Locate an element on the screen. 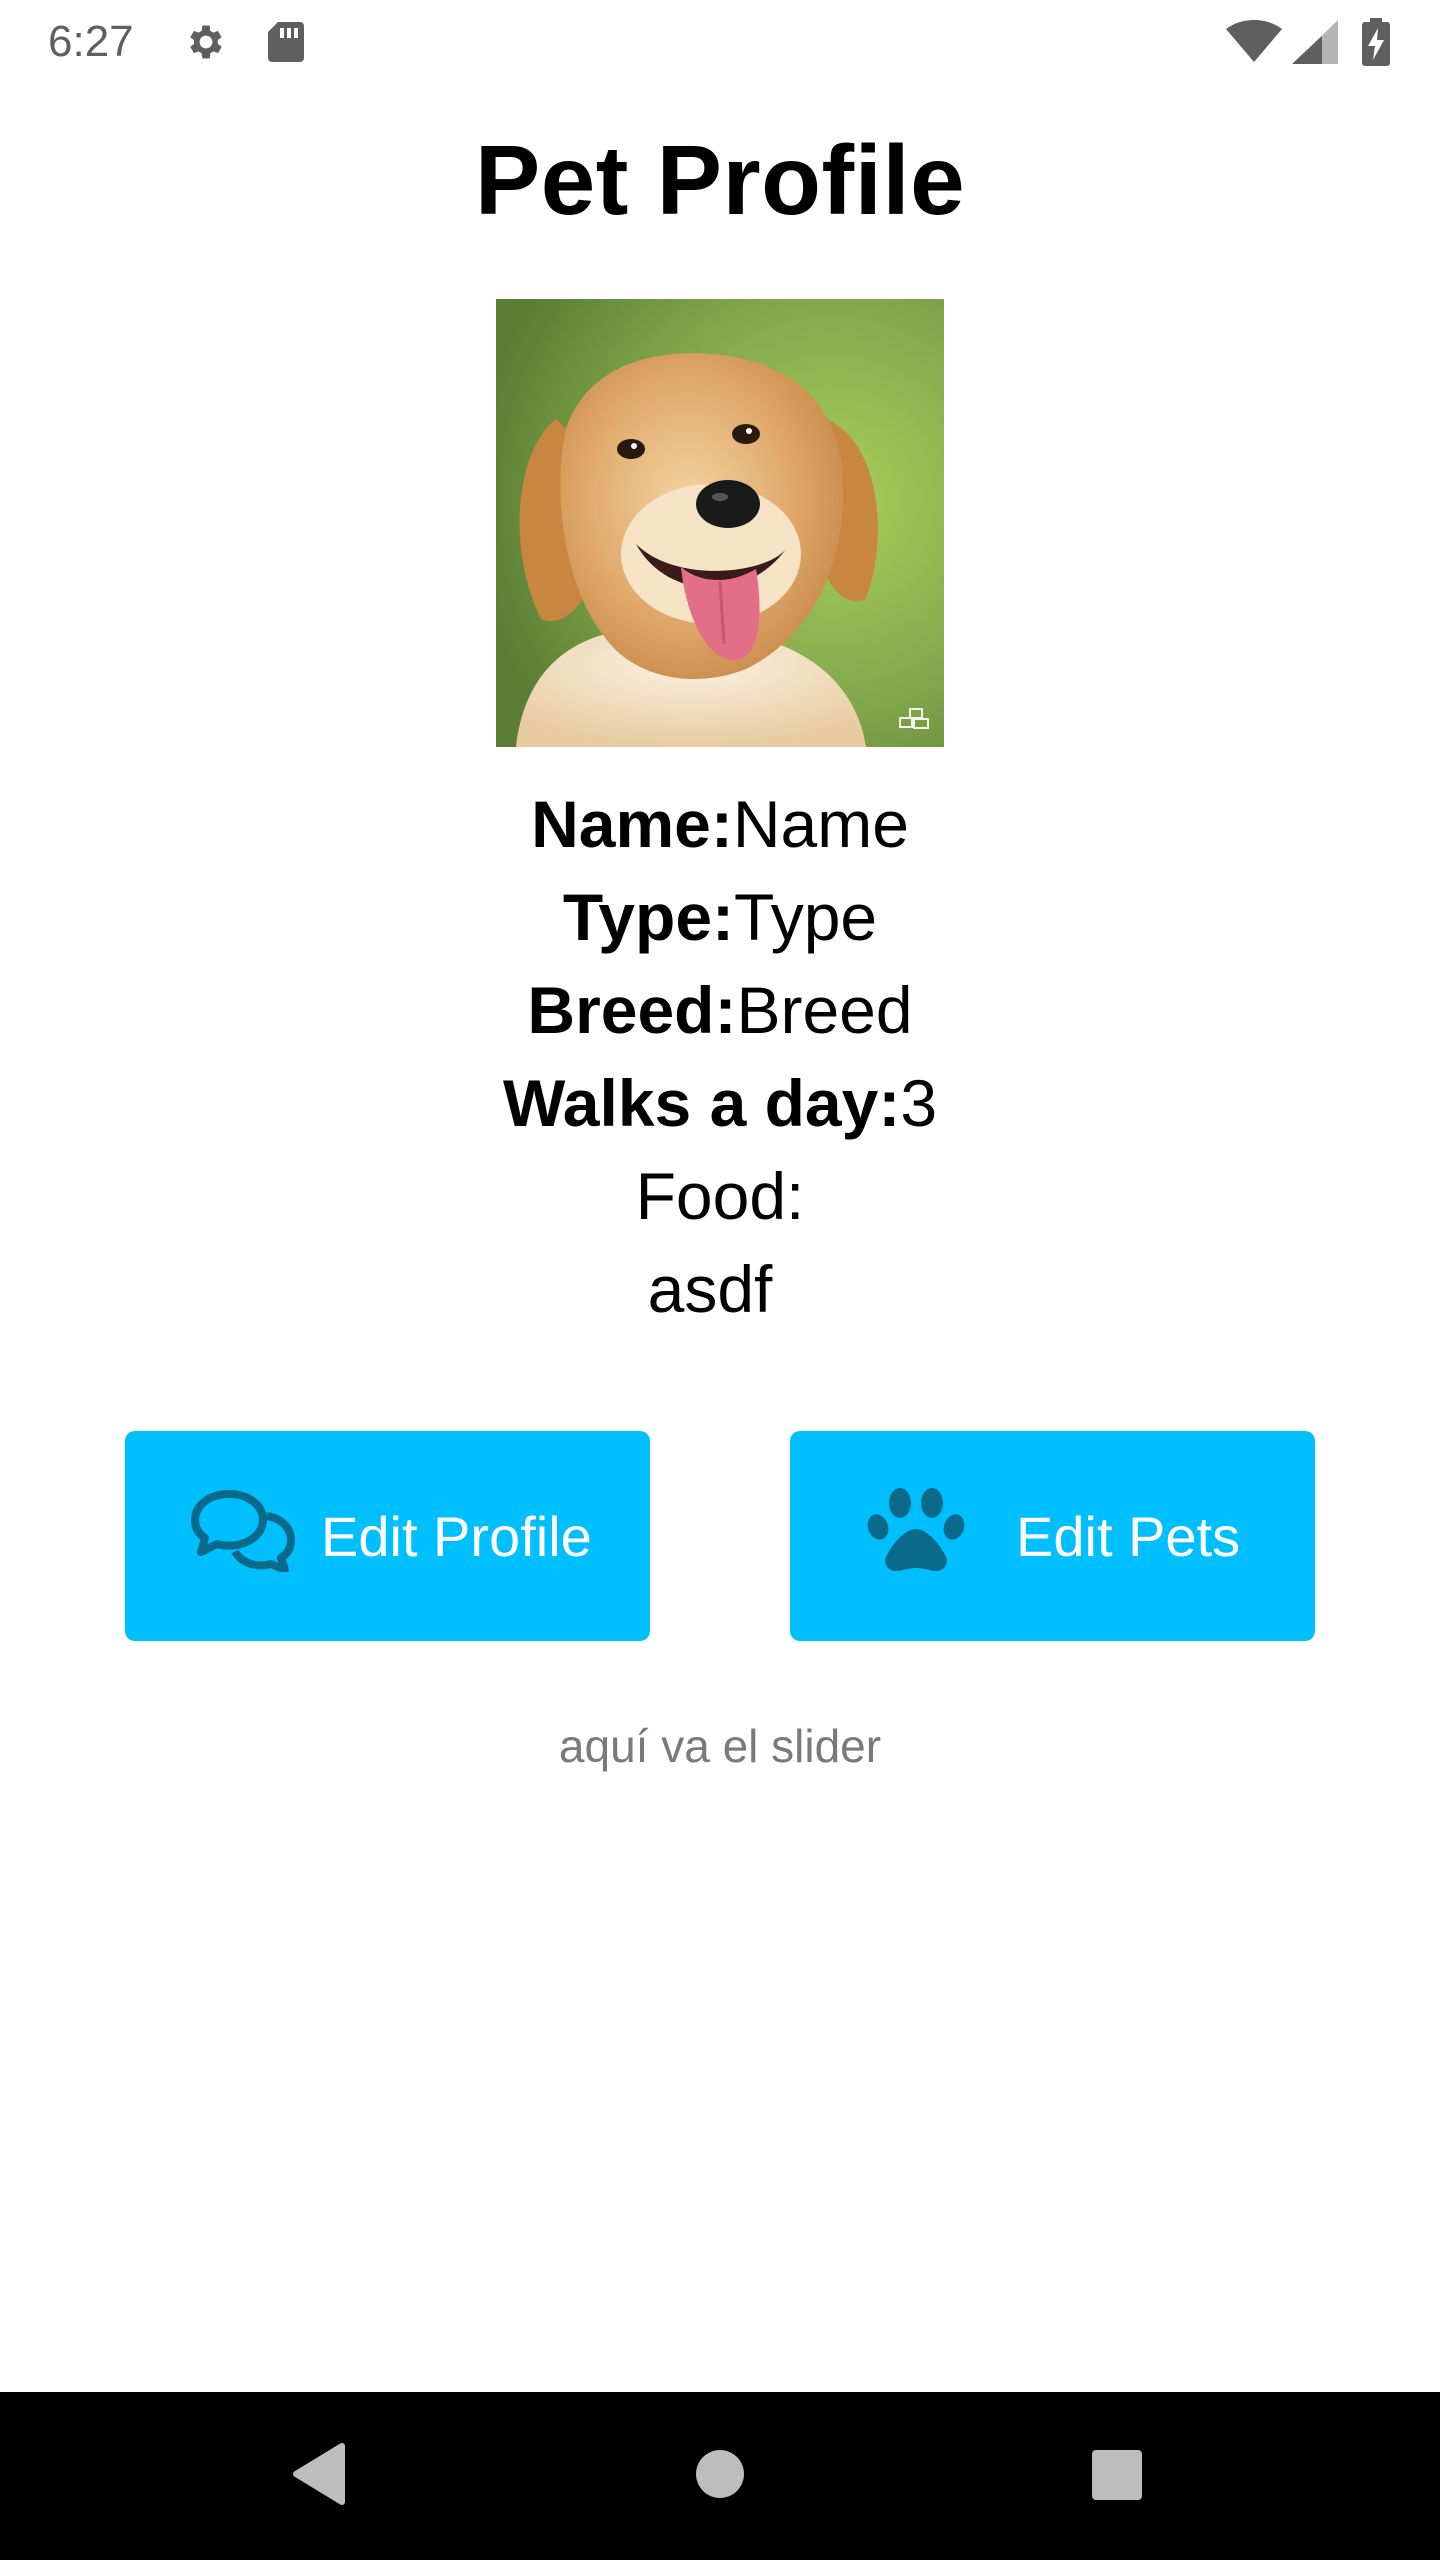 The height and width of the screenshot is (2560, 1440). edit-pets-label: Edit Pets is located at coordinates (1128, 1536).